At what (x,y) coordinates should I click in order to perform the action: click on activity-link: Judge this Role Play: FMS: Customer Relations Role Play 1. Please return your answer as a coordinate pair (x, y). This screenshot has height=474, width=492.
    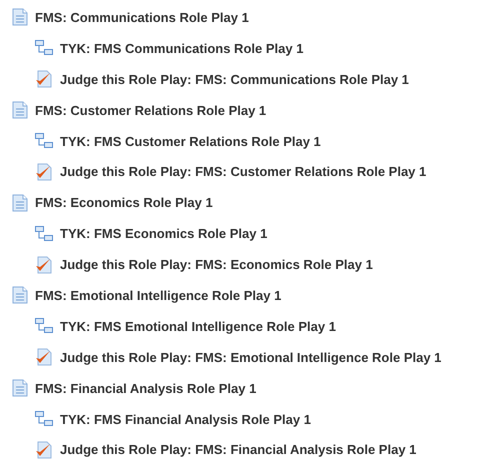
    Looking at the image, I should click on (243, 172).